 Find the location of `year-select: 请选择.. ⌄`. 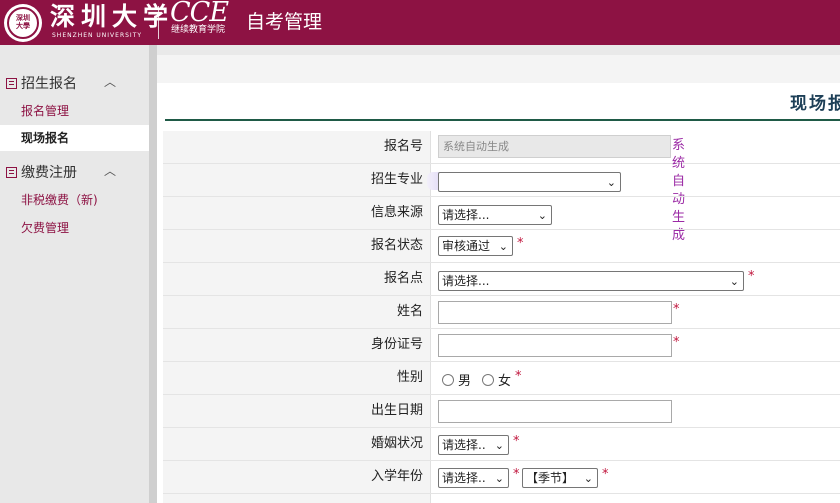

year-select: 请选择.. ⌄ is located at coordinates (473, 478).